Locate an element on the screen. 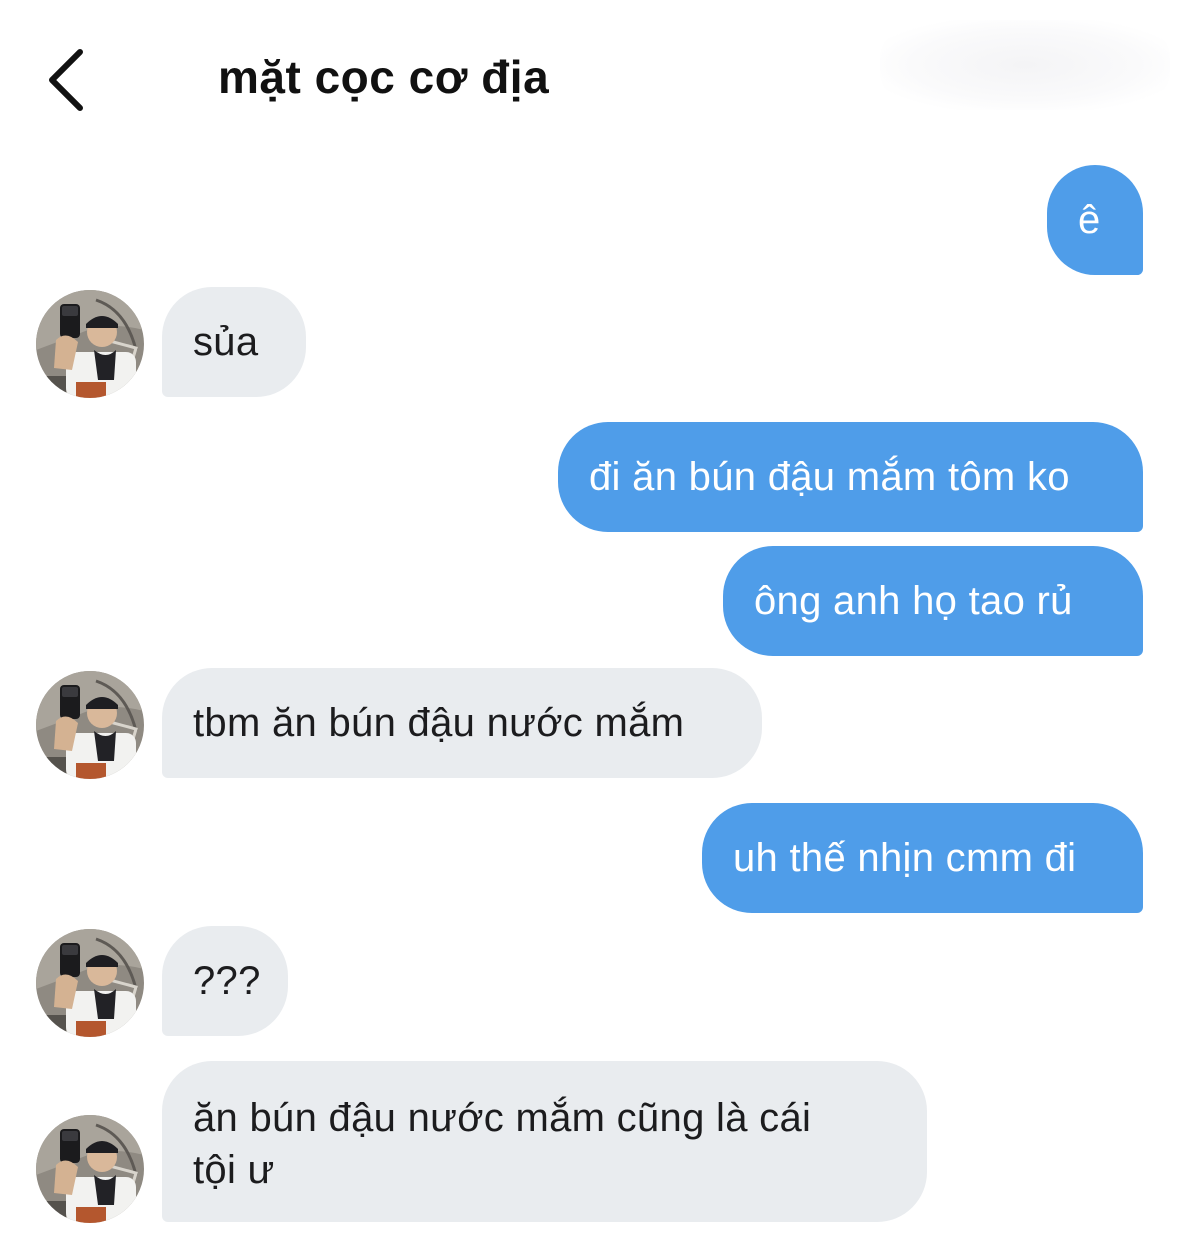 This screenshot has width=1179, height=1235. message-bubble-outgoing: đi ăn bún đậu mắm tôm ko is located at coordinates (850, 477).